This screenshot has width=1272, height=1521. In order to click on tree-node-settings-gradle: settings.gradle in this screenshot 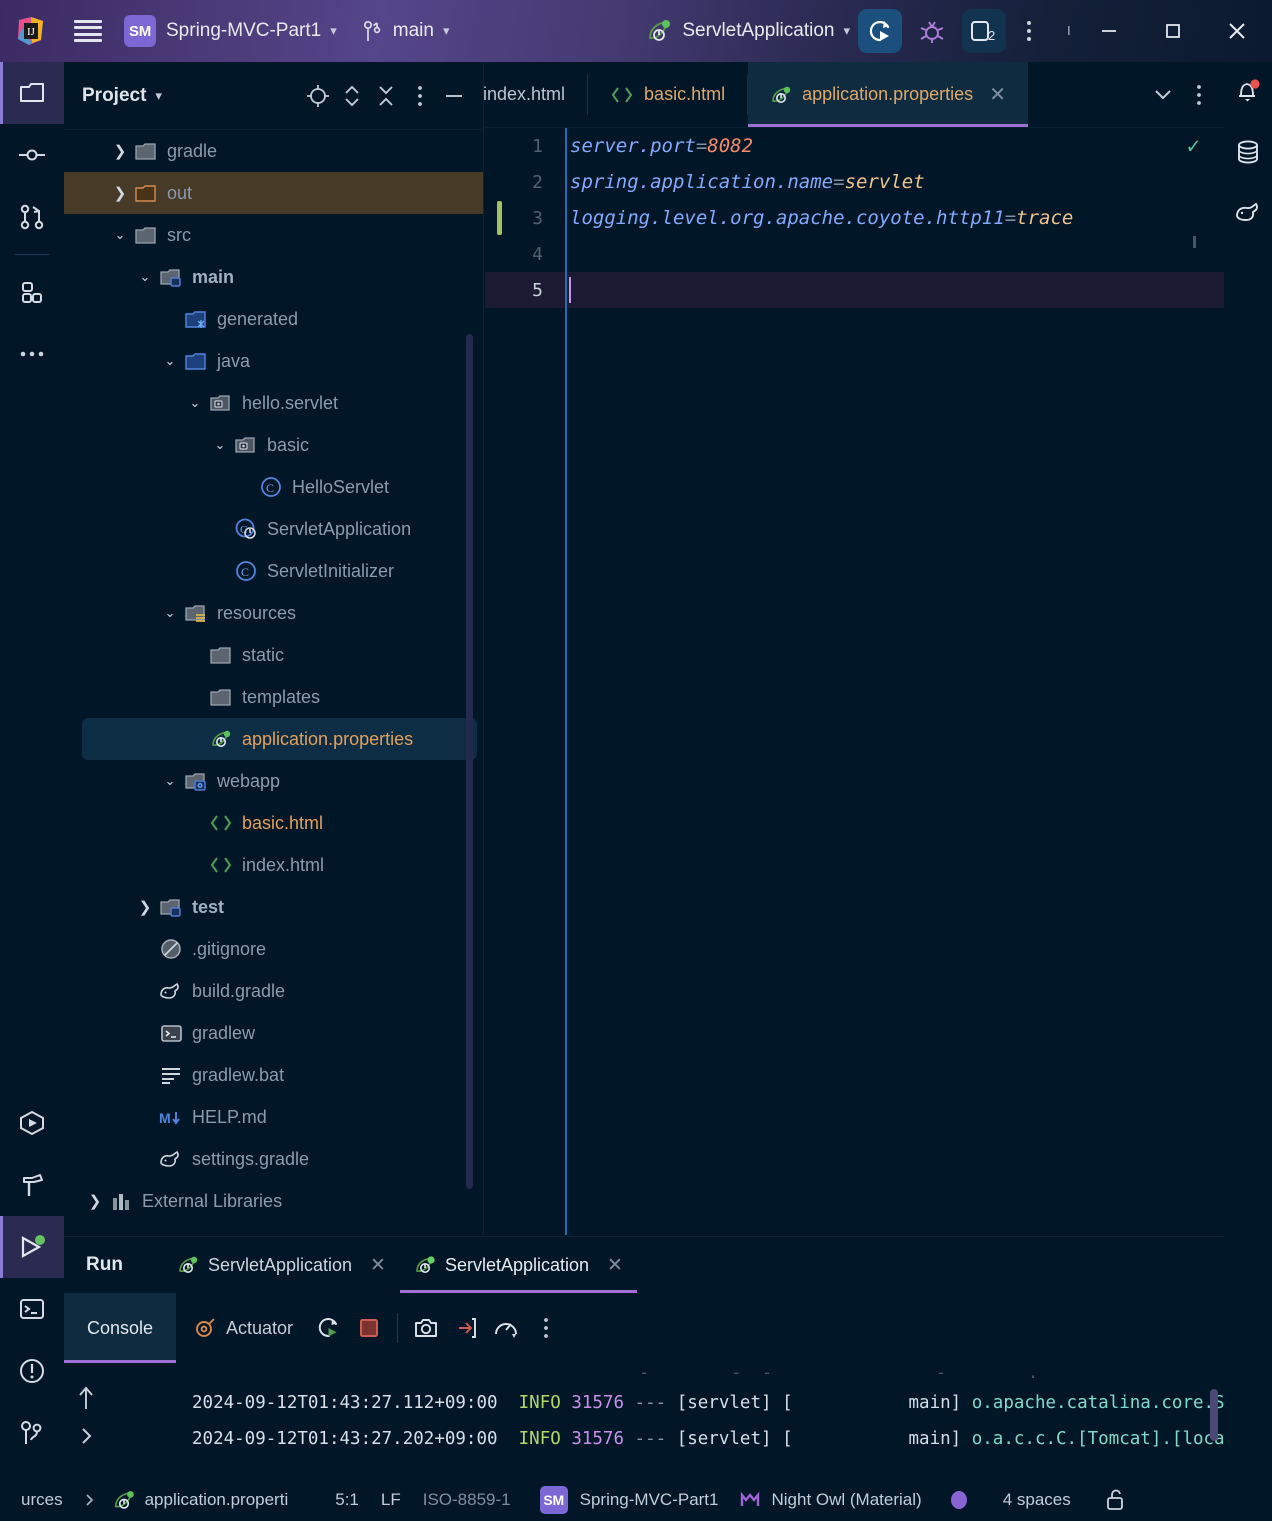, I will do `click(273, 1159)`.